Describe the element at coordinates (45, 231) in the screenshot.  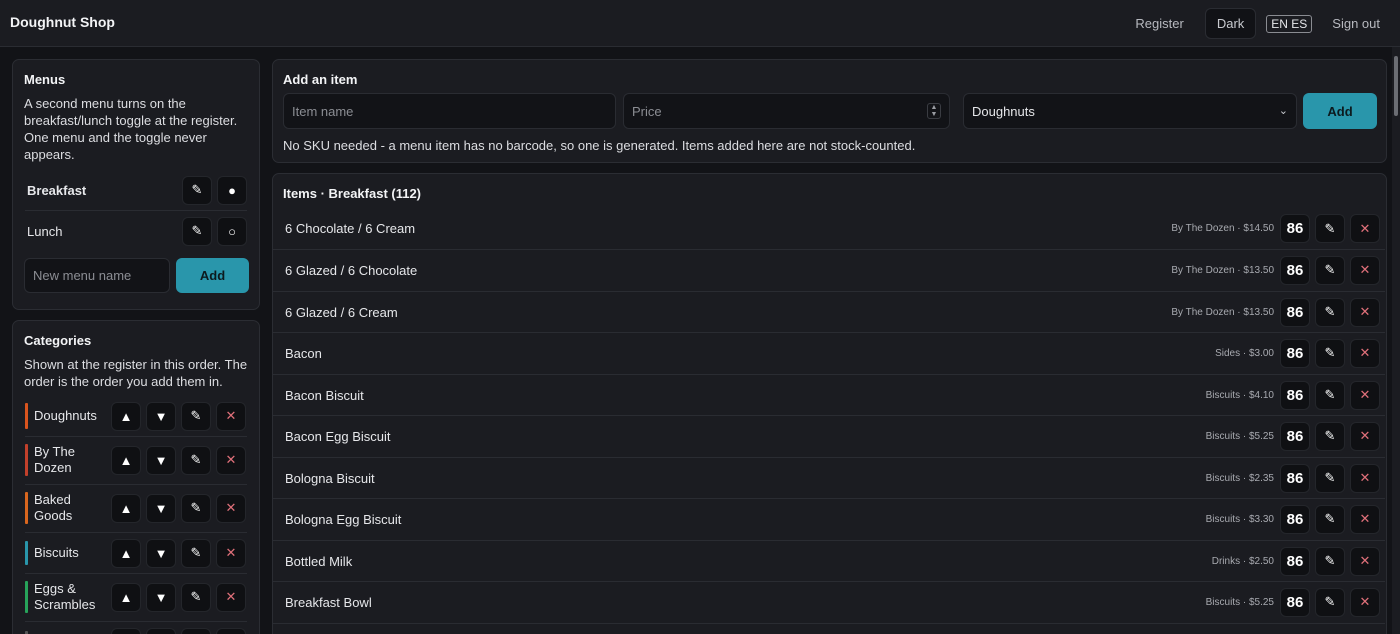
I see `menu-item-name: Lunch` at that location.